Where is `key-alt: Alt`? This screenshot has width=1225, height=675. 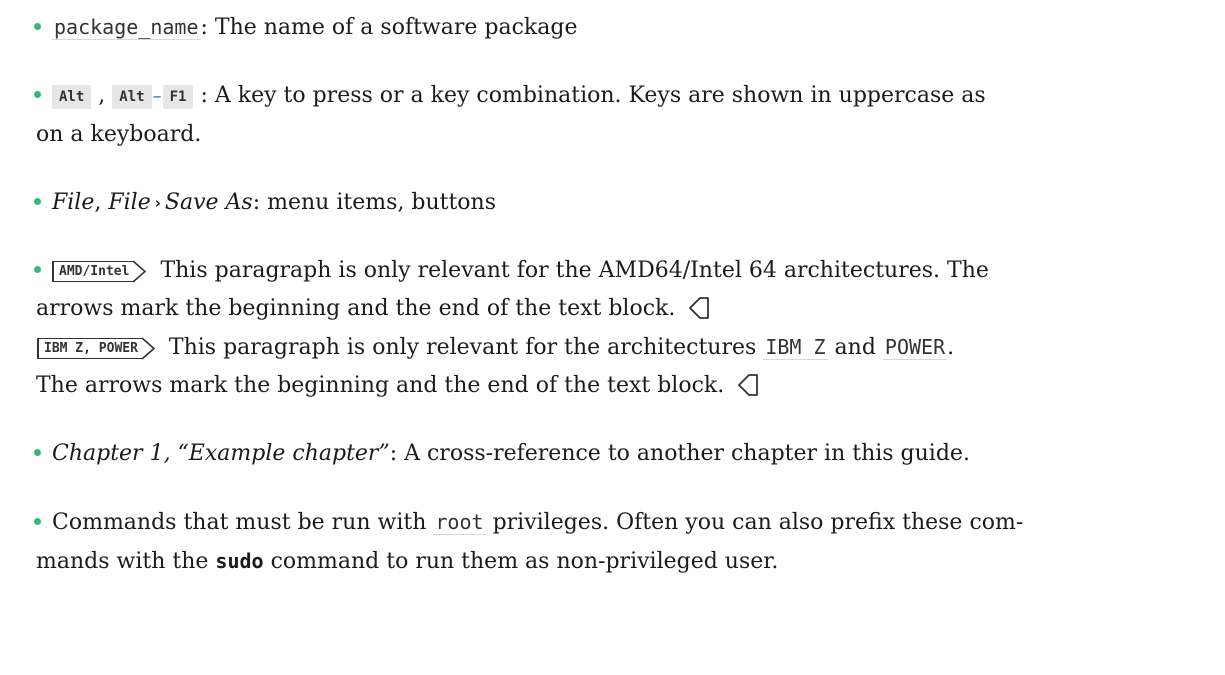
key-alt: Alt is located at coordinates (72, 97).